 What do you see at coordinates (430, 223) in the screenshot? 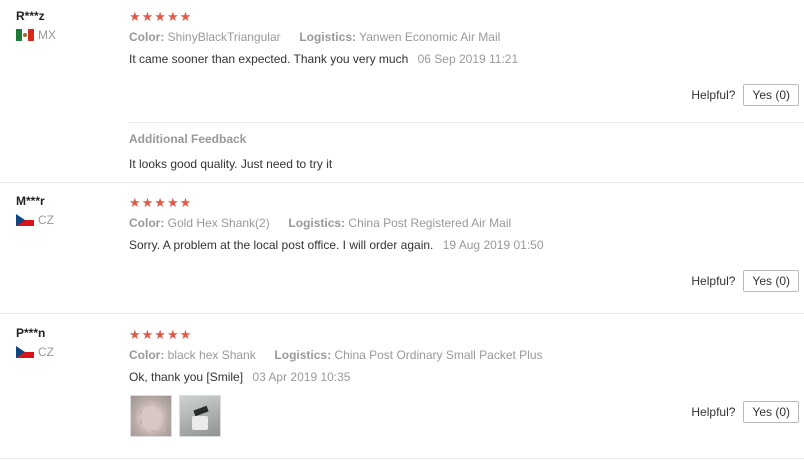
I see `logistics-value: China Post Registered Air Mail` at bounding box center [430, 223].